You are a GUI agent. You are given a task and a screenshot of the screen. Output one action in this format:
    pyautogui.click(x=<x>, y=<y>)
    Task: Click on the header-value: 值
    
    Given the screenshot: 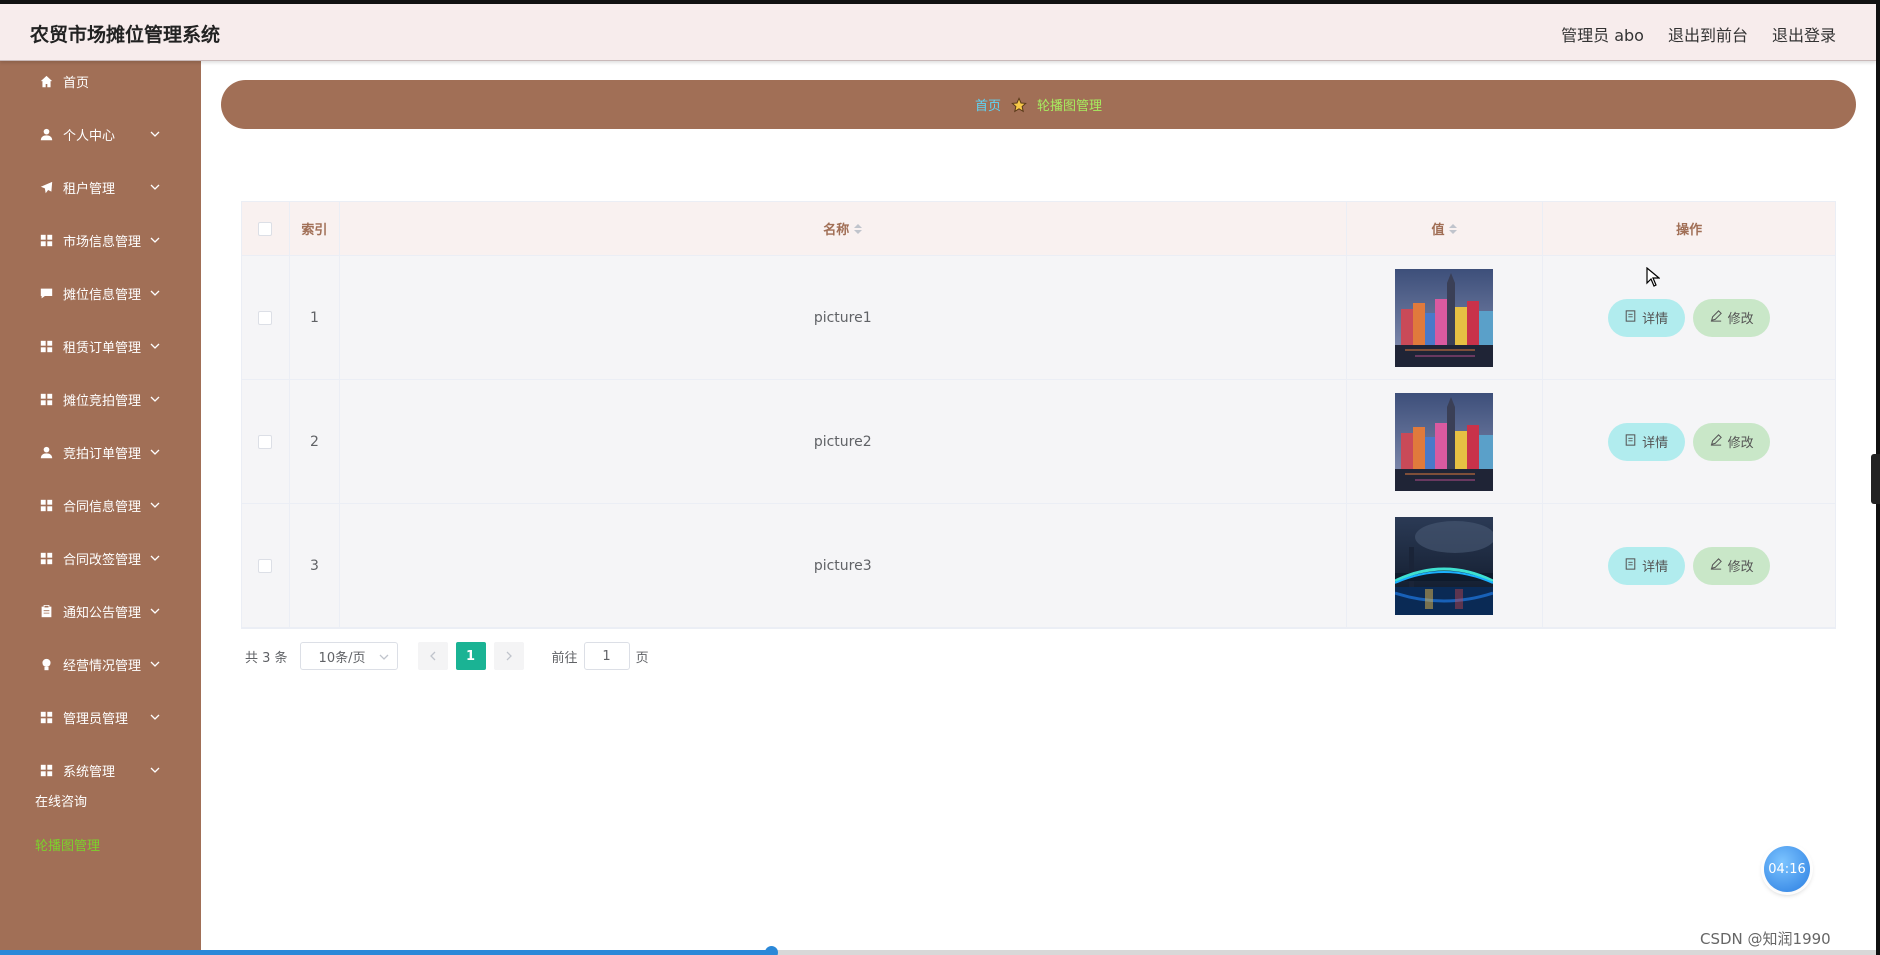 What is the action you would take?
    pyautogui.click(x=1445, y=228)
    